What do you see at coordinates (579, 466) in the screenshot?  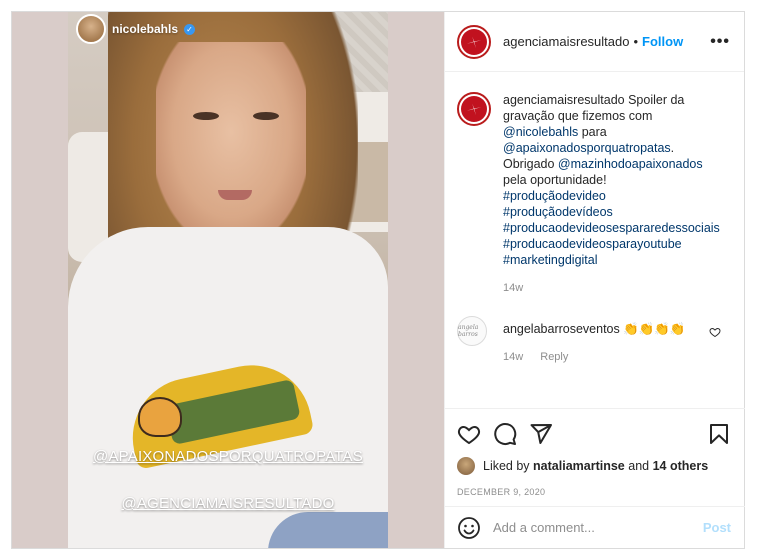 I see `liked-user: nataliamartinse` at bounding box center [579, 466].